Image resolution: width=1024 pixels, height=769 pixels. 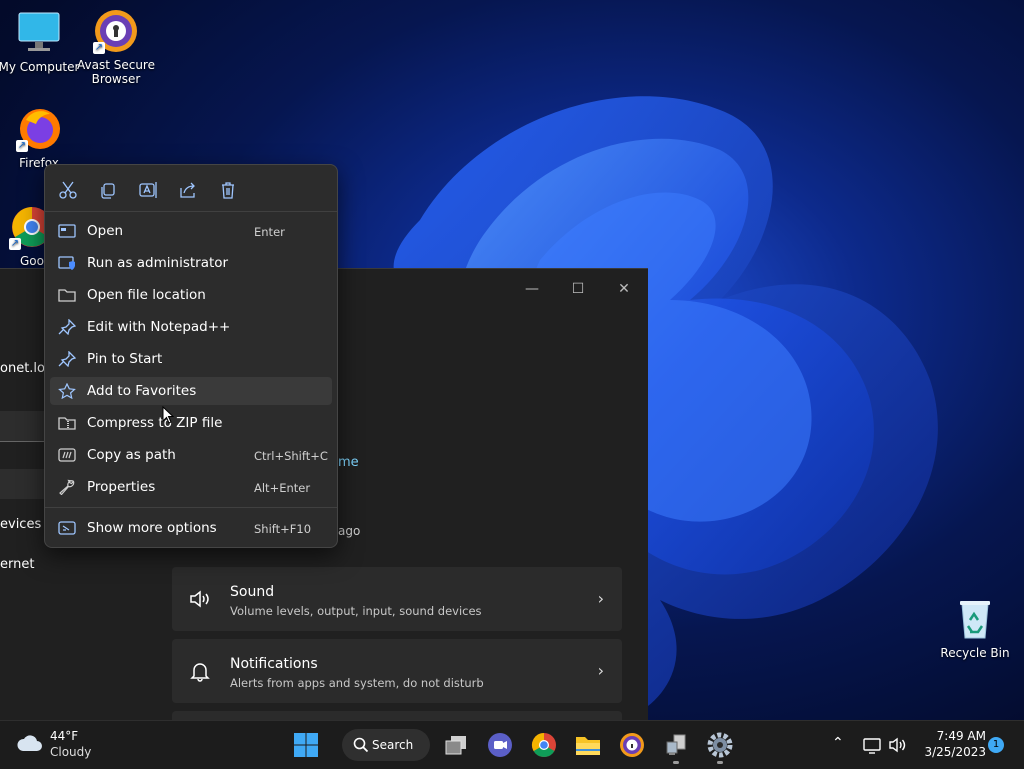 I want to click on rename-icon, so click(x=148, y=190).